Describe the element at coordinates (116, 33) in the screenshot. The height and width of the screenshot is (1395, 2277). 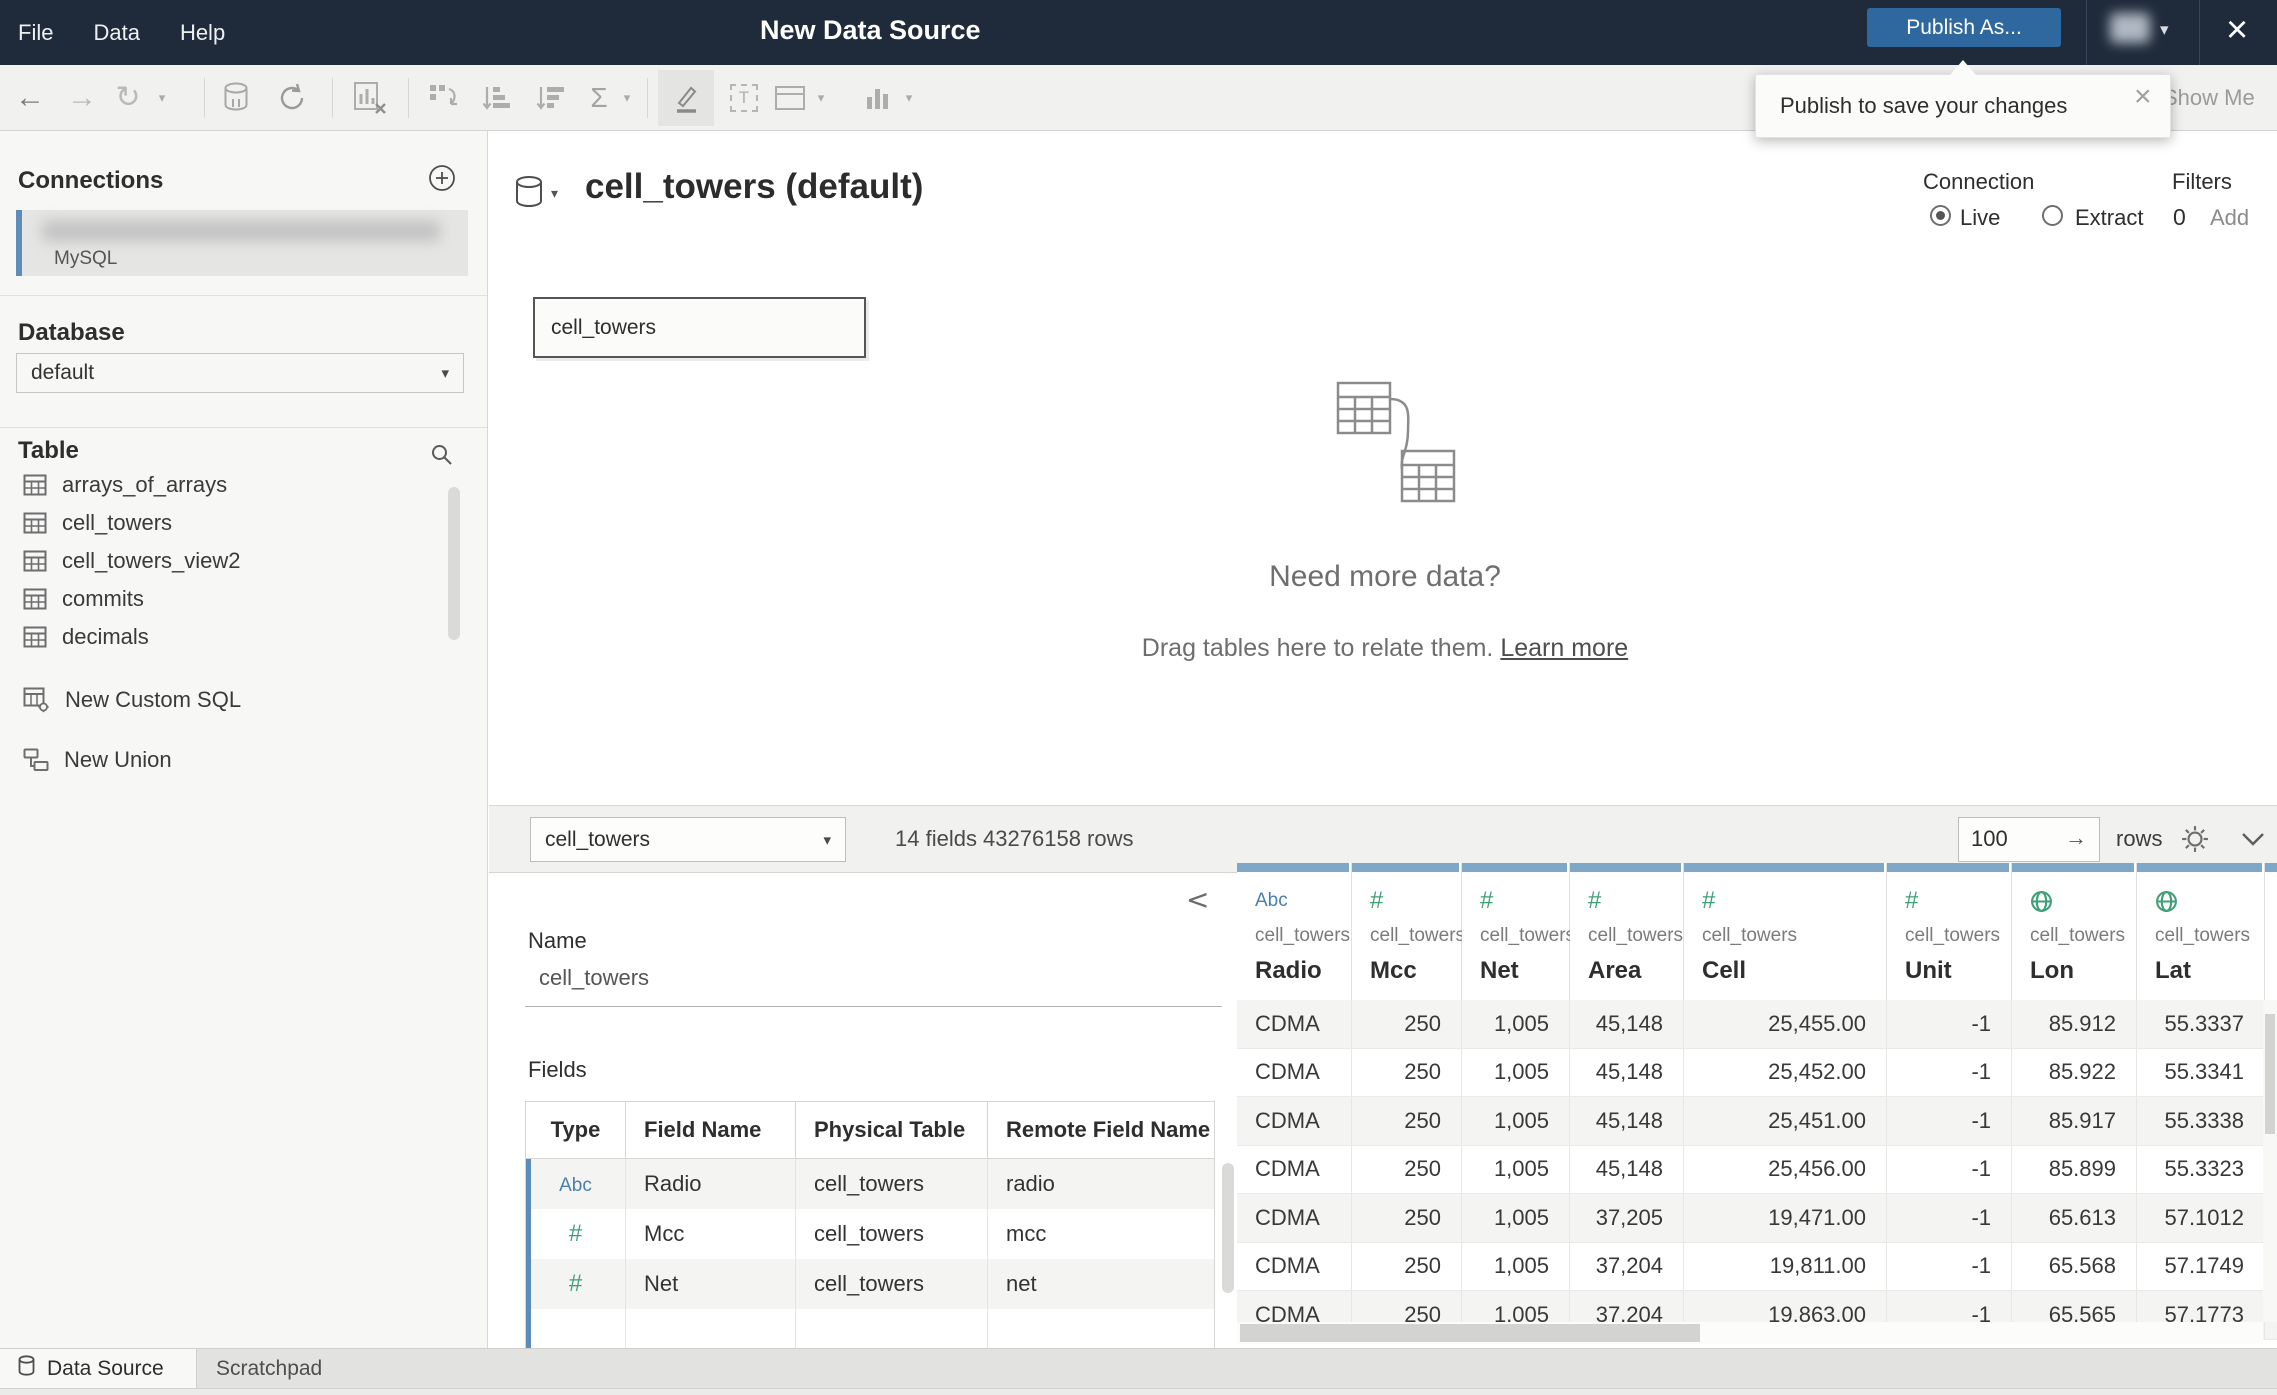
I see `menu-data: Data` at that location.